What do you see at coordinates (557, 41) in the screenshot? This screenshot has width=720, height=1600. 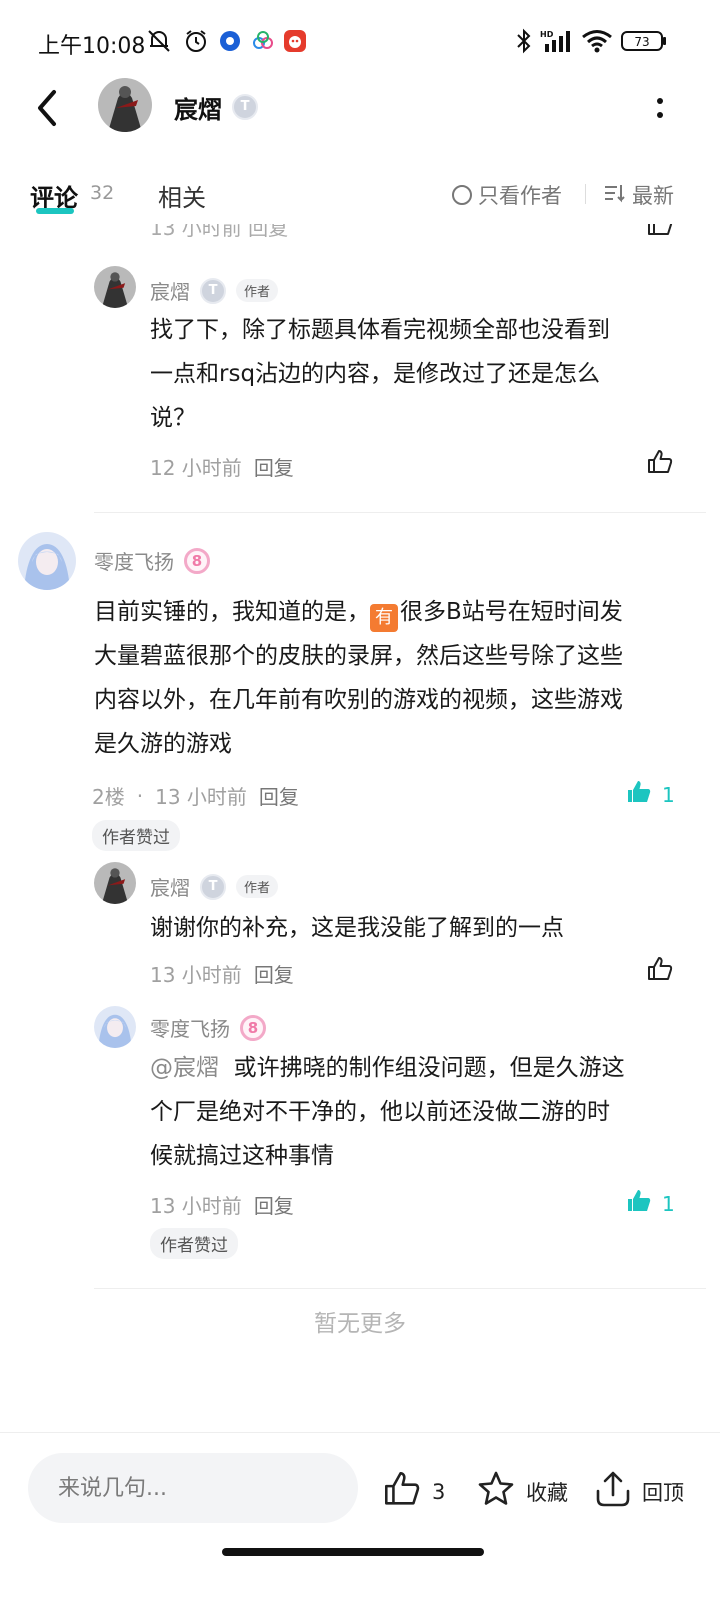 I see `signal-icon: HD` at bounding box center [557, 41].